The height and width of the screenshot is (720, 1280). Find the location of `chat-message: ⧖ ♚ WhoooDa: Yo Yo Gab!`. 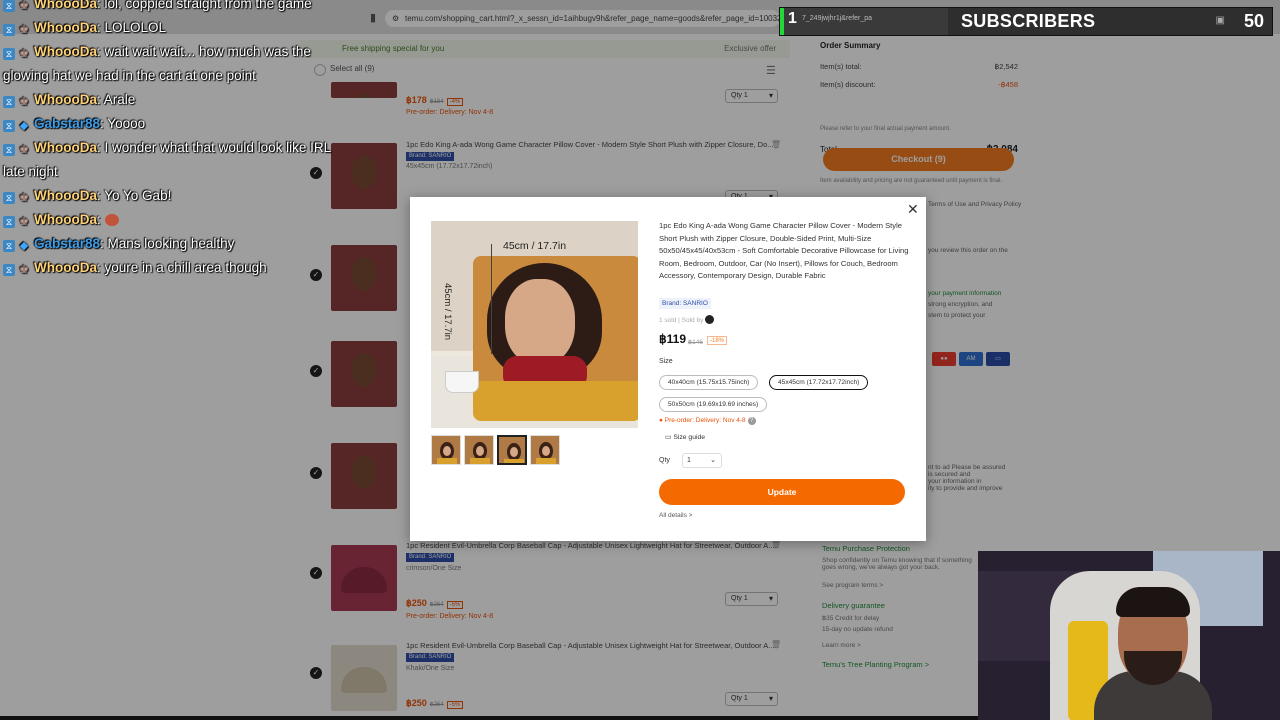

chat-message: ⧖ ♚ WhoooDa: Yo Yo Gab! is located at coordinates (167, 196).